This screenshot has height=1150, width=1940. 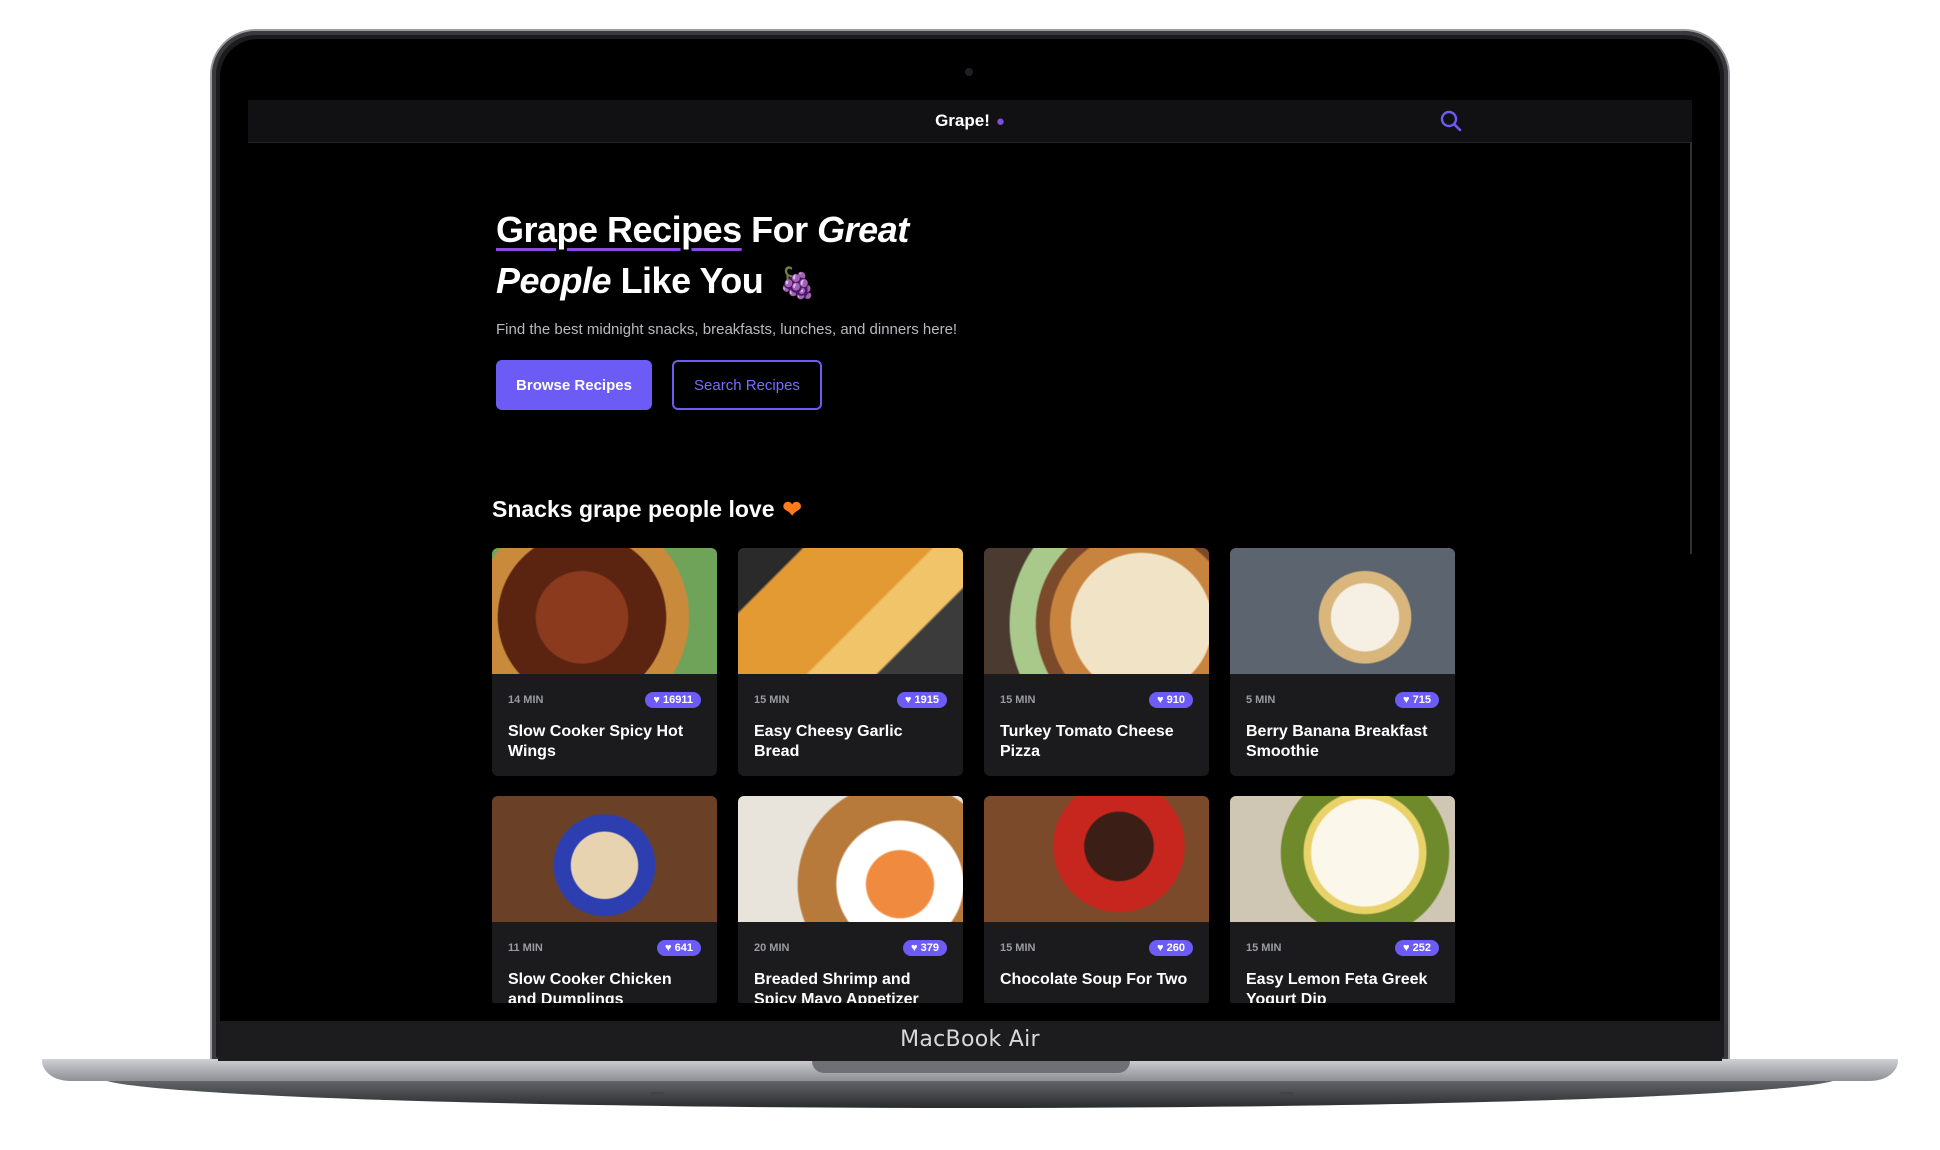 I want to click on likes-badge: ♥ 715, so click(x=1417, y=700).